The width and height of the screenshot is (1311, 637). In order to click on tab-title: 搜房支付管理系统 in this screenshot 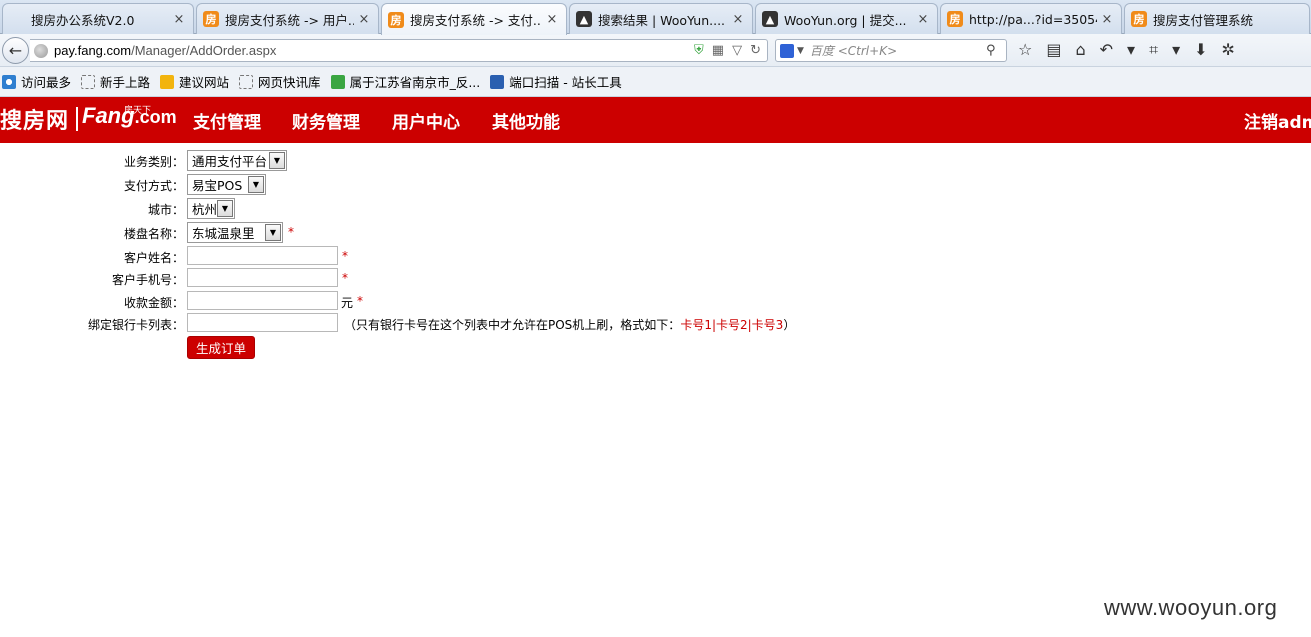, I will do `click(1203, 20)`.